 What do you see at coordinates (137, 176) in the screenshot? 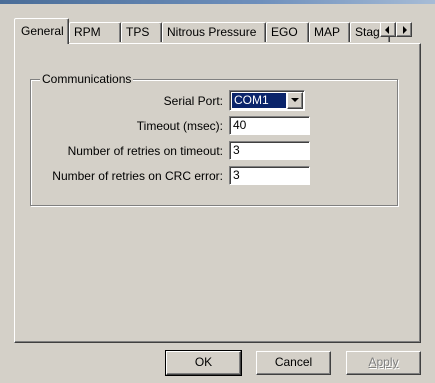
I see `retries-crc-label: Number of retries on CRC error:` at bounding box center [137, 176].